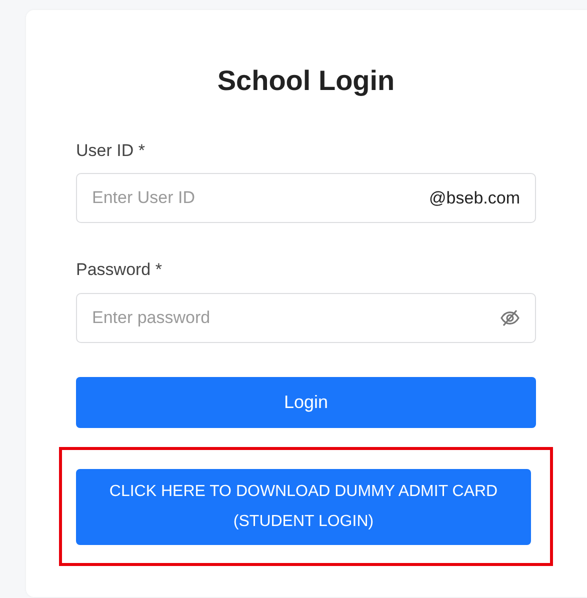 The image size is (587, 598). What do you see at coordinates (510, 317) in the screenshot?
I see `eye-slash-icon` at bounding box center [510, 317].